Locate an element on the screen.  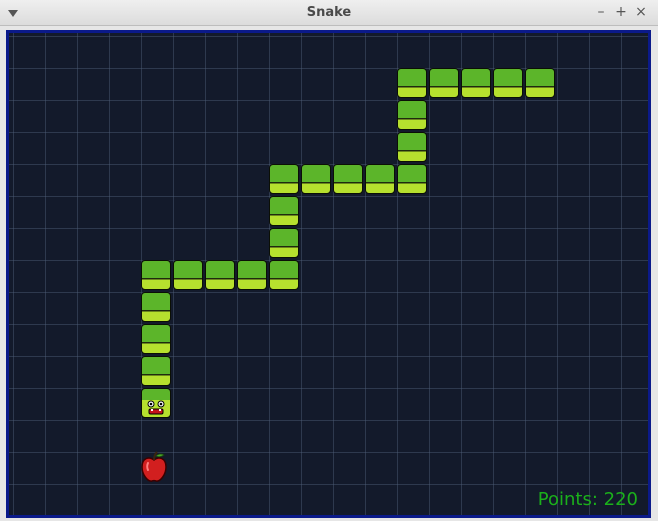
minimize-button: – is located at coordinates (601, 12).